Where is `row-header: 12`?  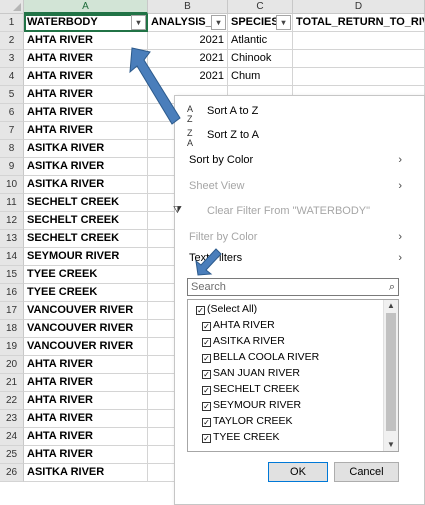 row-header: 12 is located at coordinates (12, 221).